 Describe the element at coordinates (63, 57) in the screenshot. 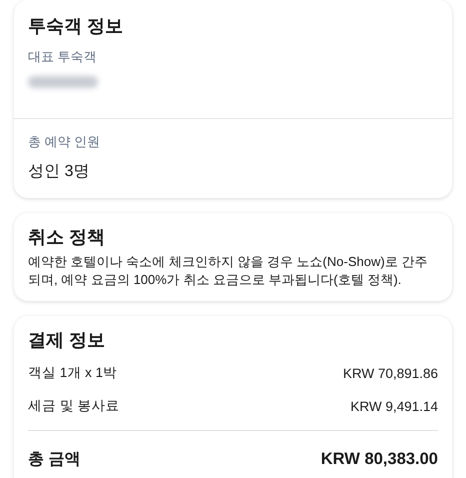

I see `field-label: 대표 투숙객` at that location.